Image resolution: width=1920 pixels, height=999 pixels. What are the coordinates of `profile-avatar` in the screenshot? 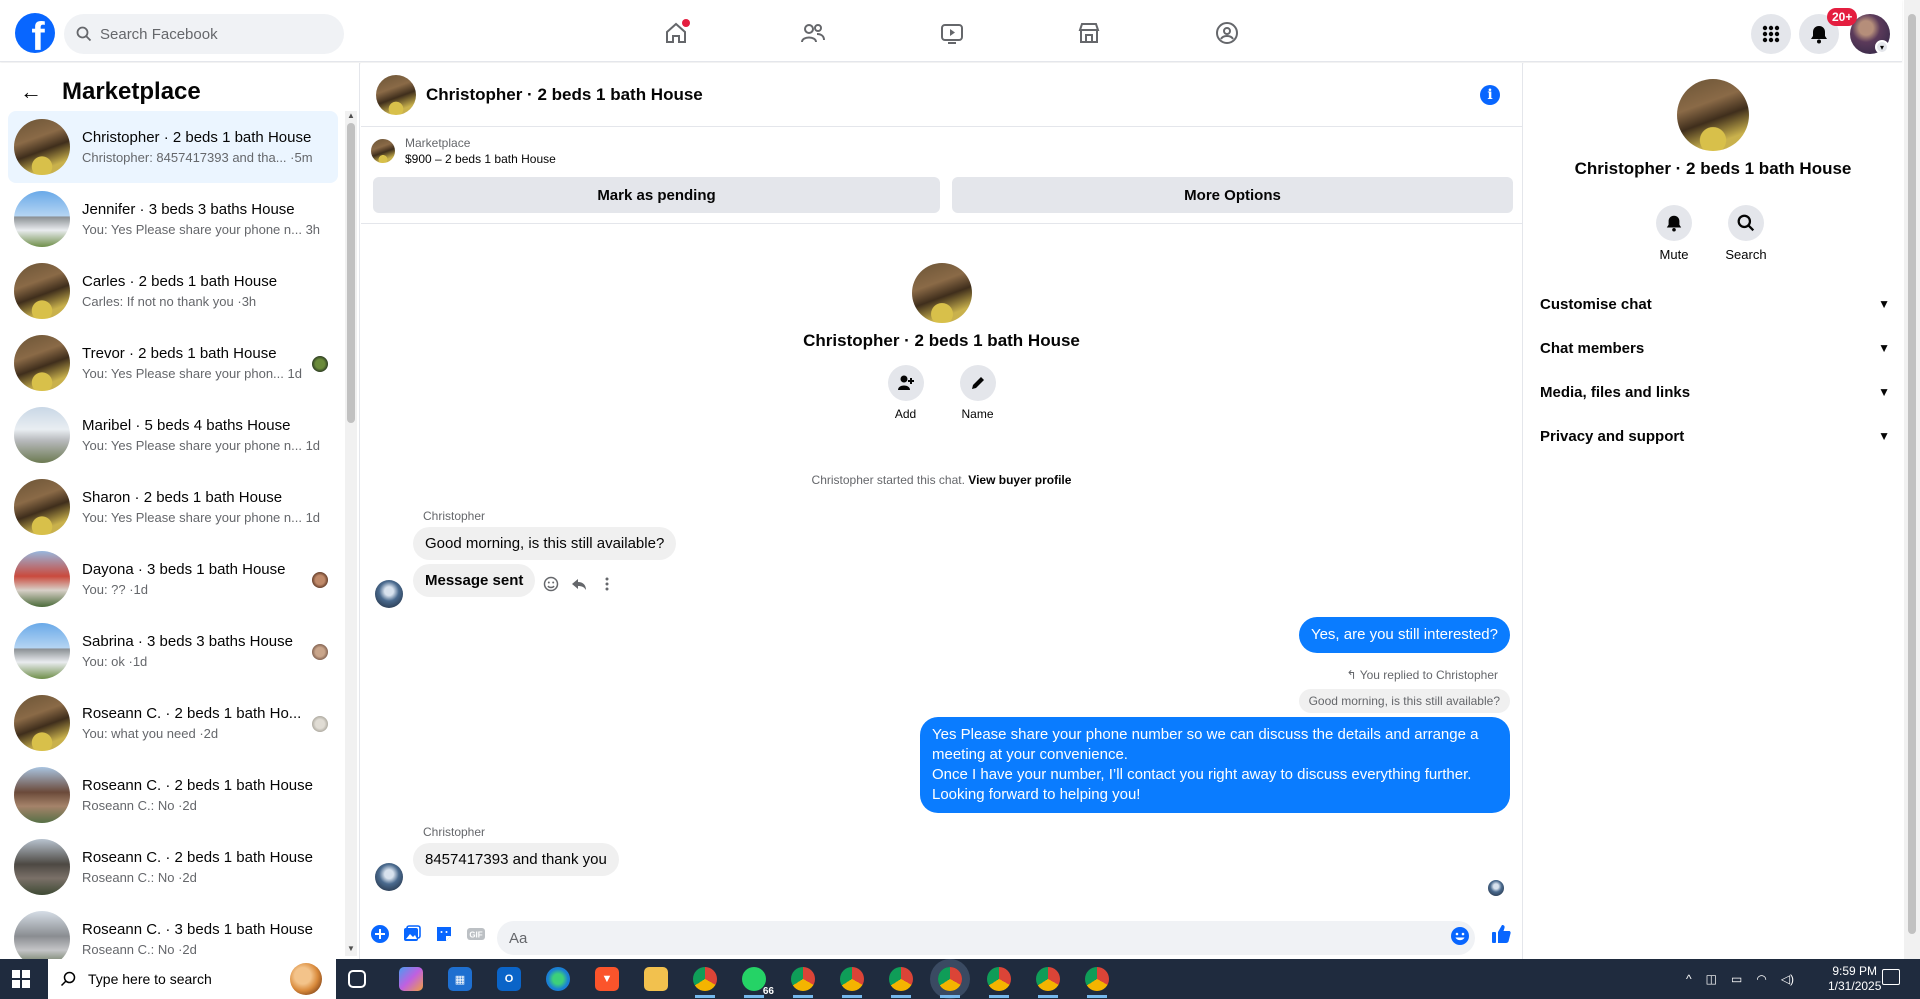 It's located at (941, 293).